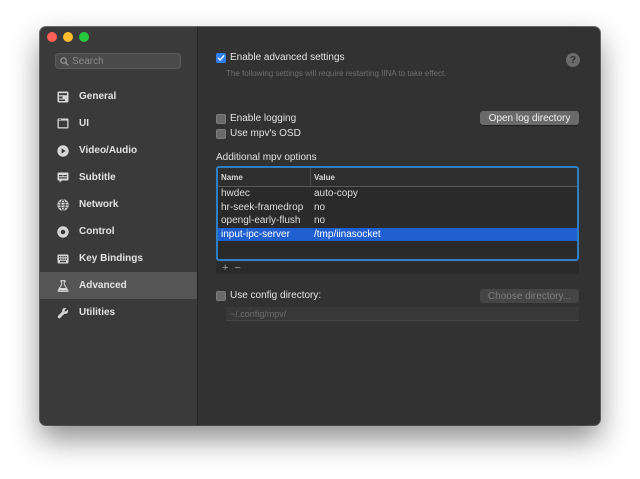 The height and width of the screenshot is (479, 640). Describe the element at coordinates (98, 96) in the screenshot. I see `sidebar-item-label: General` at that location.